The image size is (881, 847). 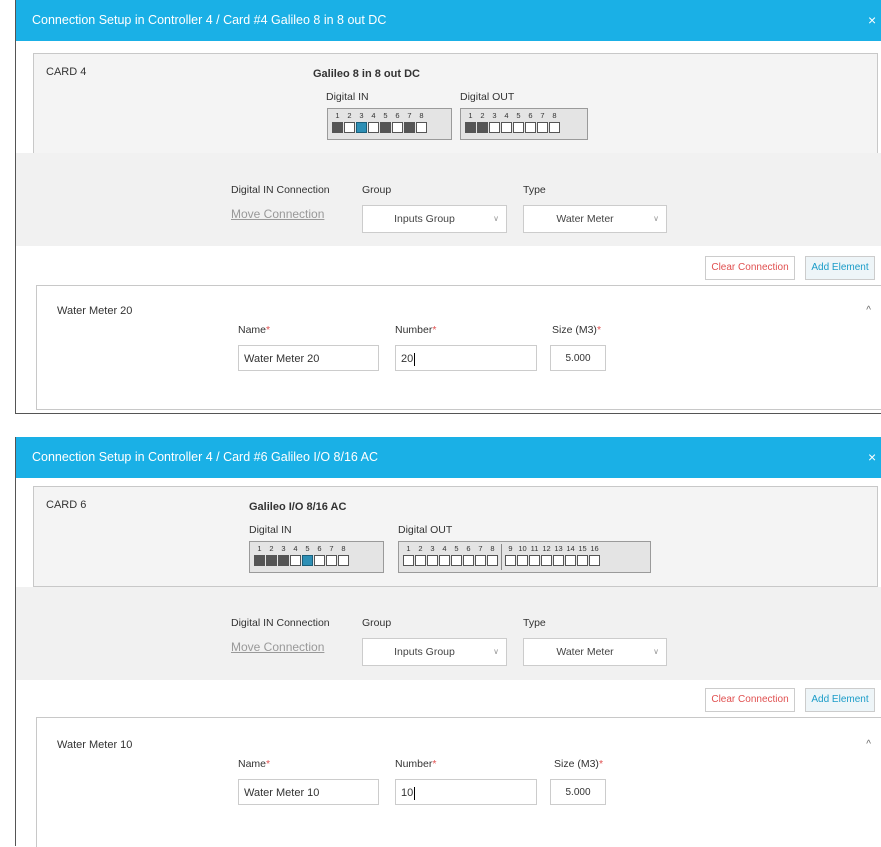 I want to click on io-port-number: 13, so click(x=558, y=548).